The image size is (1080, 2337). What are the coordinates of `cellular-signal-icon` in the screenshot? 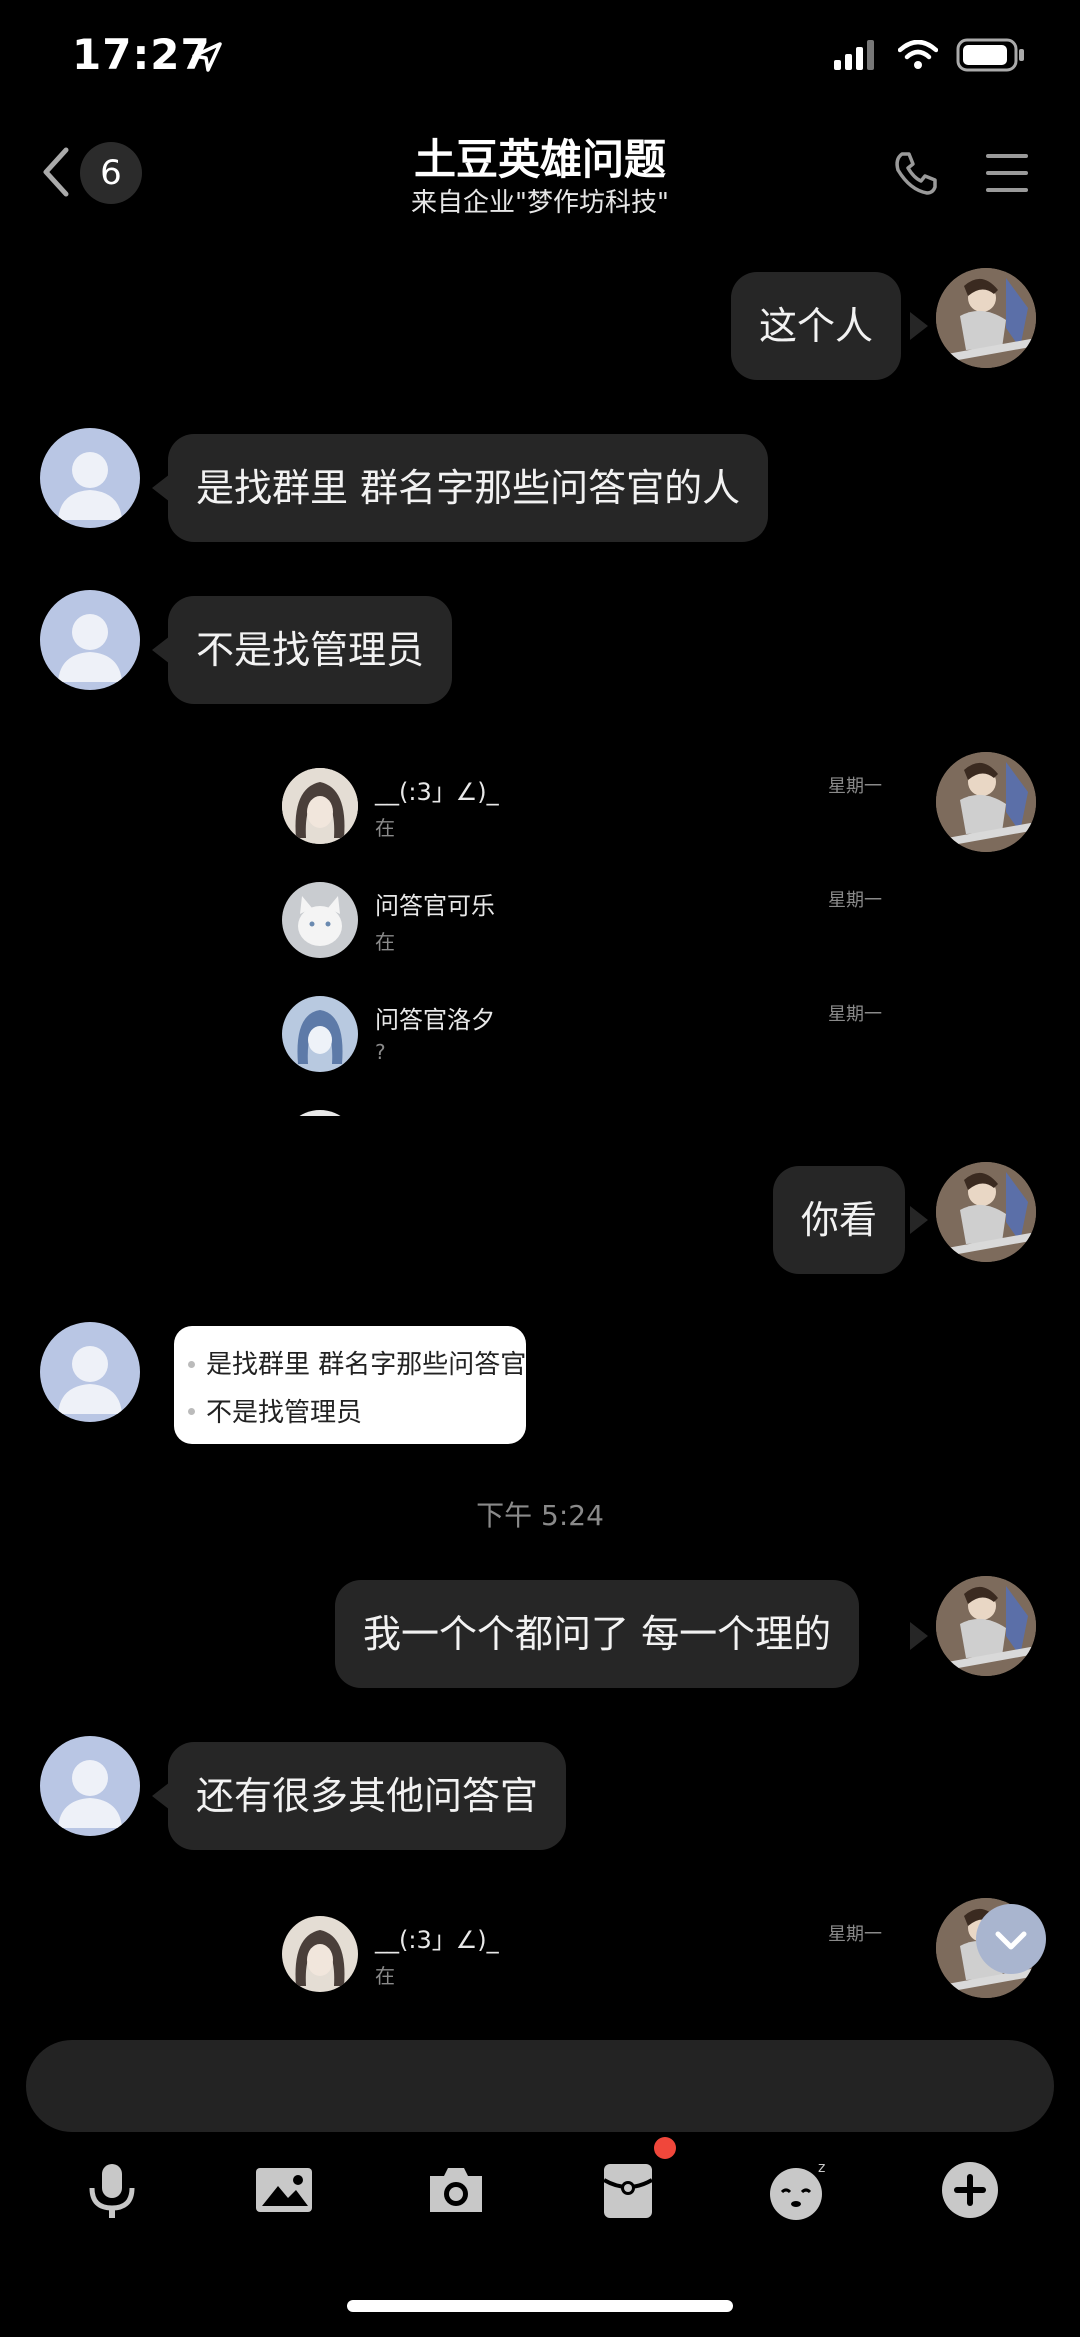 It's located at (854, 55).